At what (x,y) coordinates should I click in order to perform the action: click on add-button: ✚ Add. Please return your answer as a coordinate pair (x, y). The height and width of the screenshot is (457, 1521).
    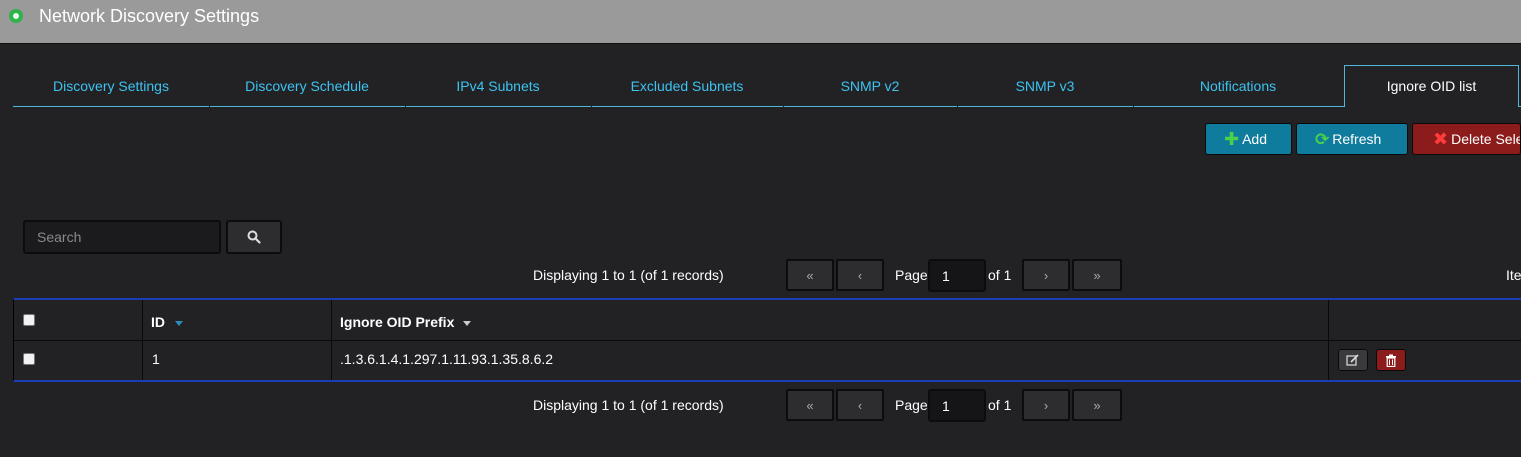
    Looking at the image, I should click on (1248, 139).